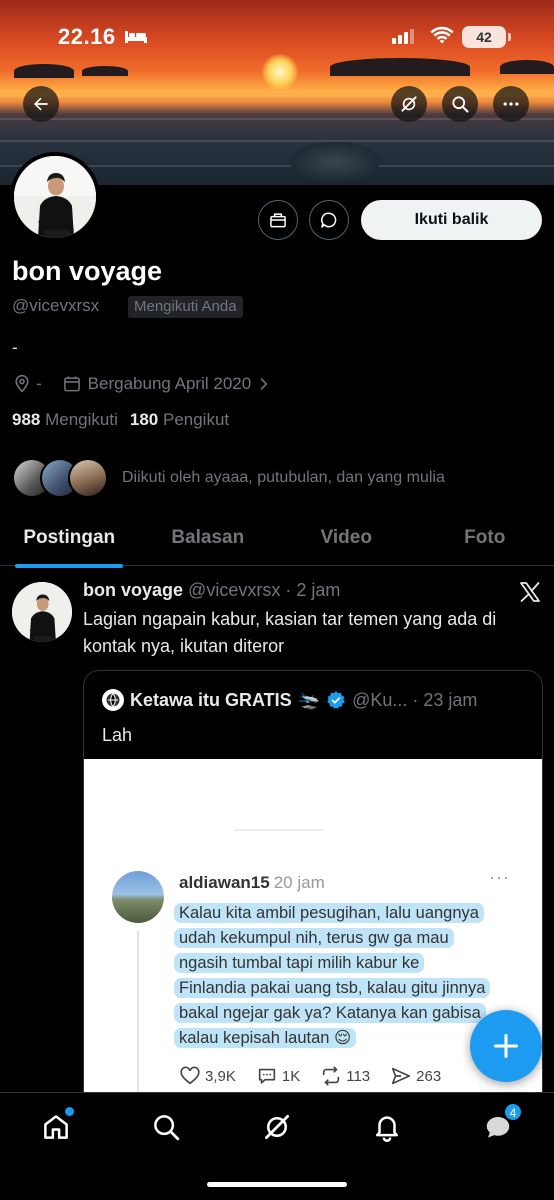 The height and width of the screenshot is (1200, 554). Describe the element at coordinates (208, 539) in the screenshot. I see `tab-replies: Balasan` at that location.